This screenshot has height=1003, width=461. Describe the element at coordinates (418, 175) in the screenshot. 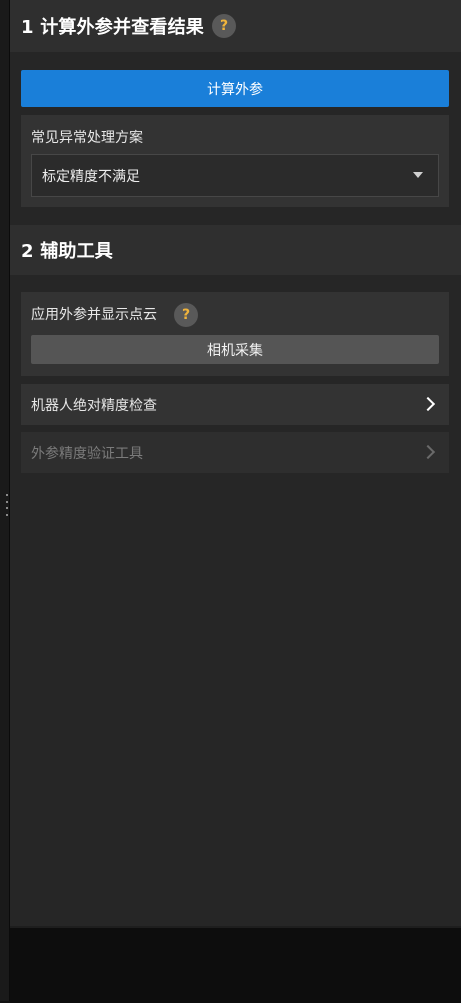

I see `caret-down-icon` at that location.